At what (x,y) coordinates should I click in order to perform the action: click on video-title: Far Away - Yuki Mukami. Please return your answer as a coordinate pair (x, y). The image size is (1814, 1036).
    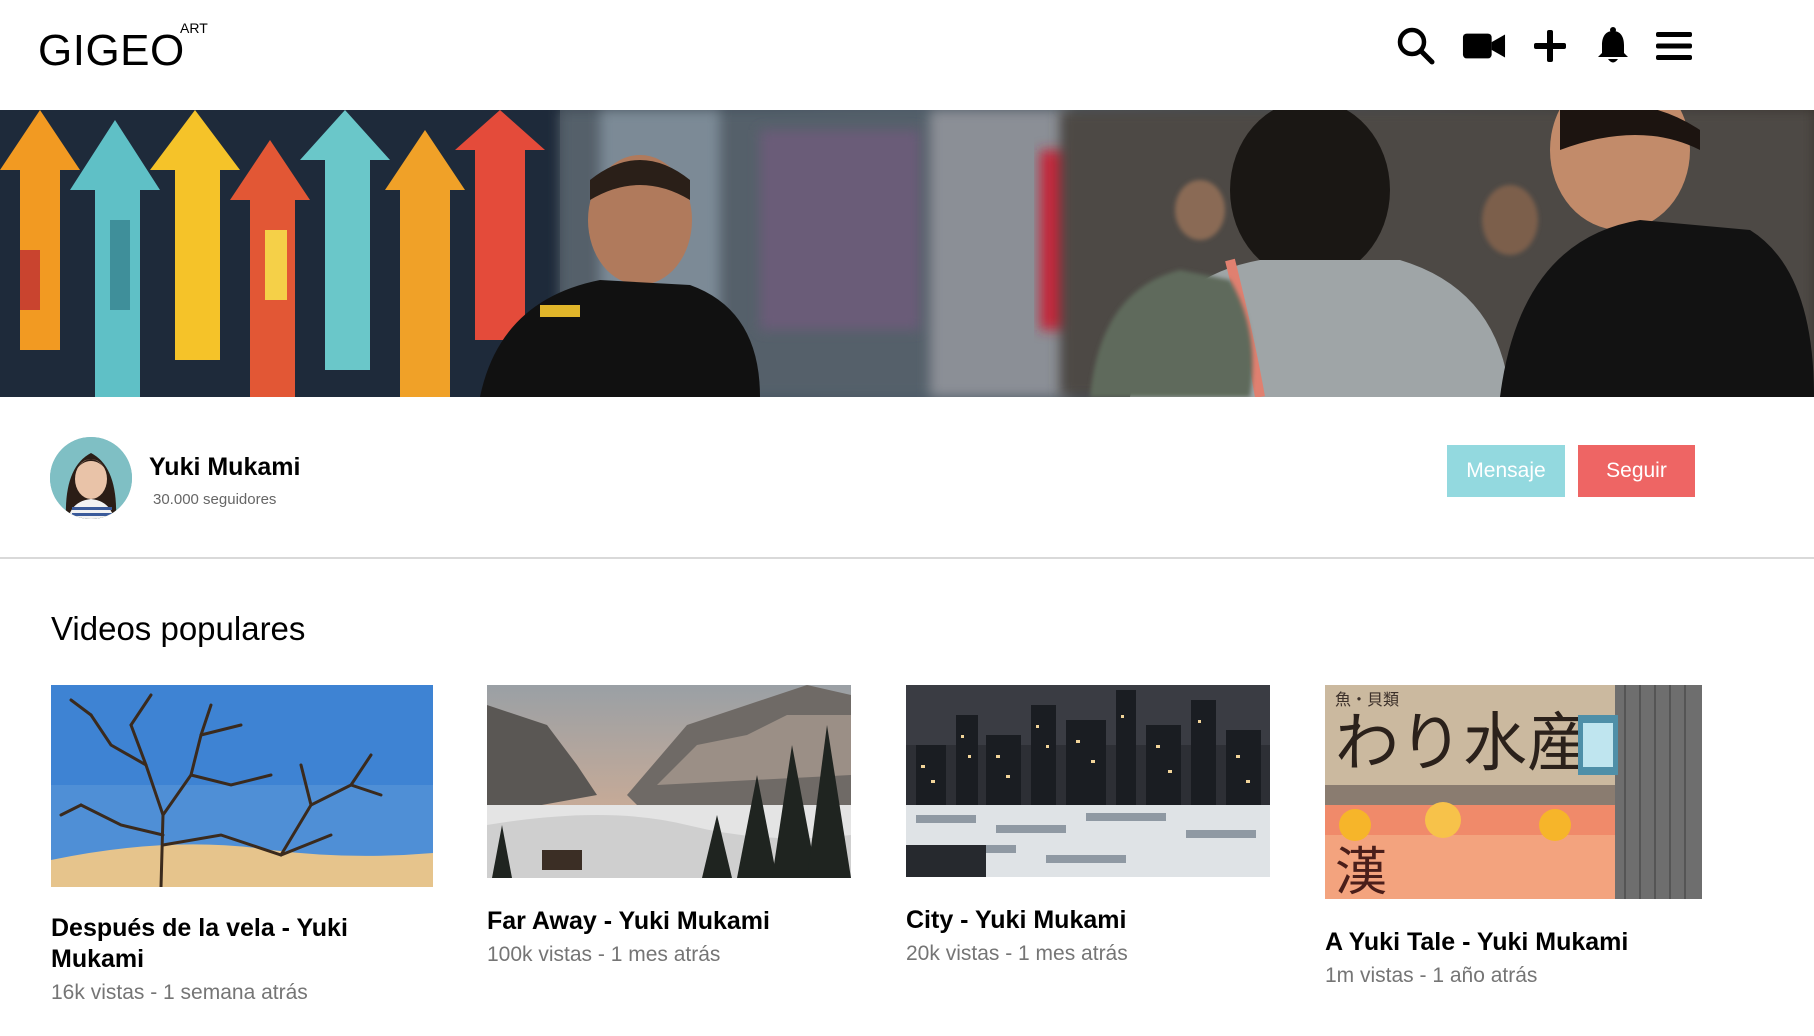
    Looking at the image, I should click on (669, 921).